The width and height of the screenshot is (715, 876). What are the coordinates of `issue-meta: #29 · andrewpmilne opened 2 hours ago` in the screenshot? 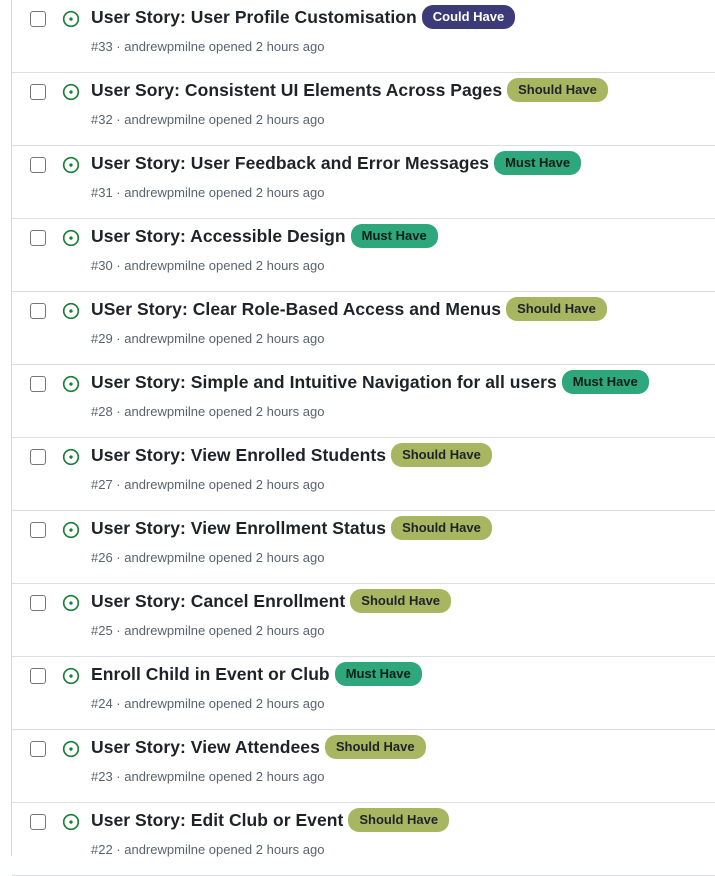 It's located at (208, 338).